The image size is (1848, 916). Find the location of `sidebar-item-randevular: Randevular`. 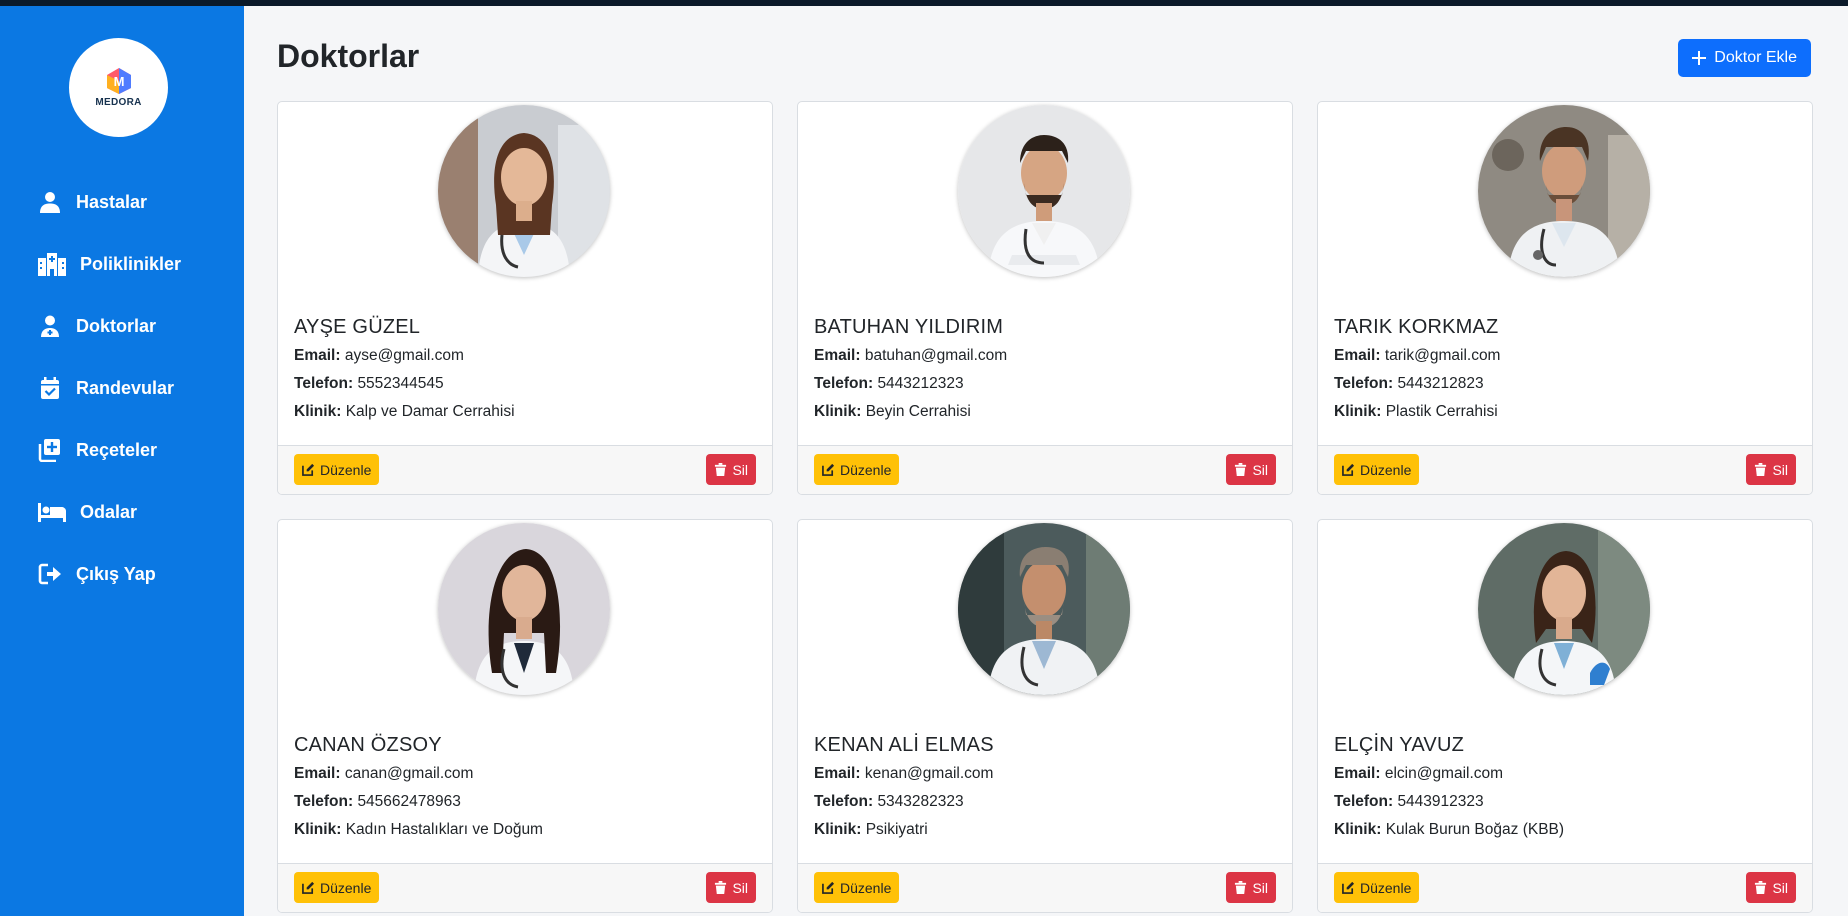

sidebar-item-randevular: Randevular is located at coordinates (122, 388).